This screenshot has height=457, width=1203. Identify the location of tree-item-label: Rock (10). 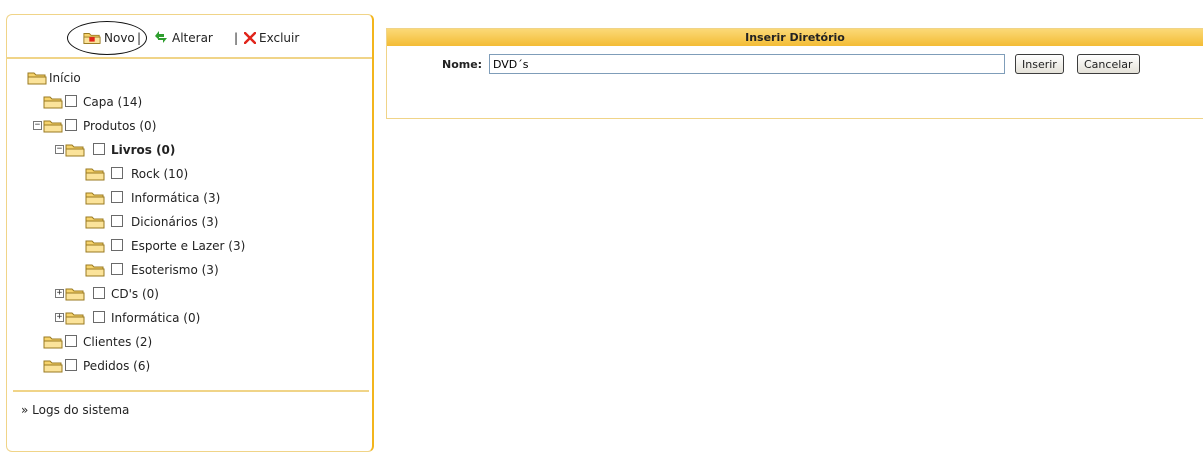
(160, 174).